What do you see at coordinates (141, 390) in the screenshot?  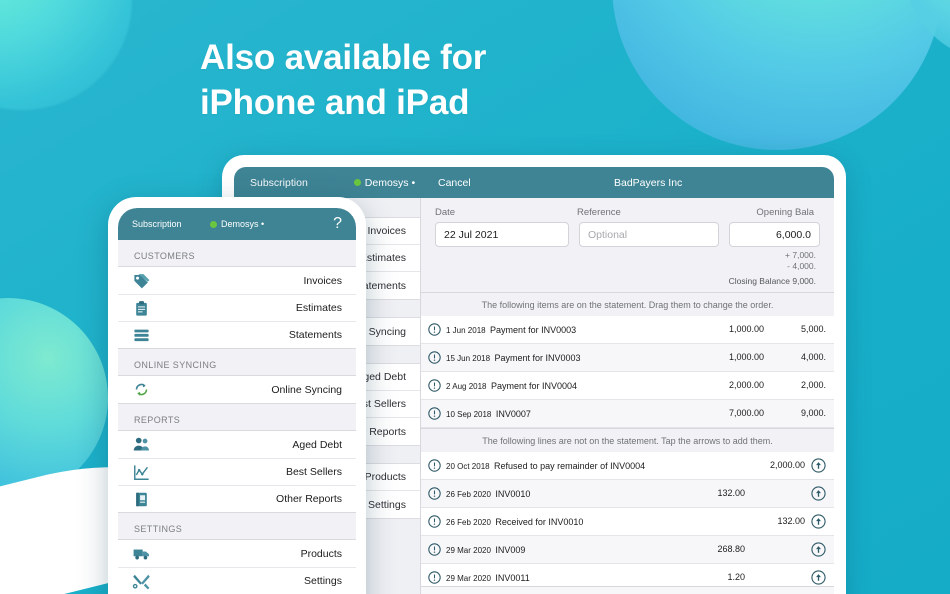 I see `sync-icon` at bounding box center [141, 390].